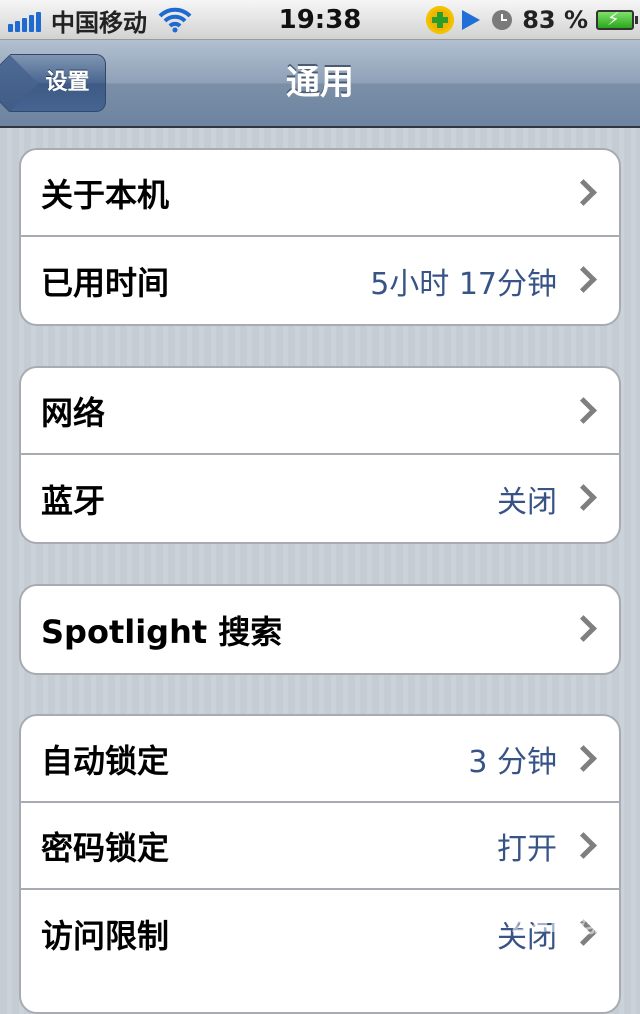  What do you see at coordinates (320, 280) in the screenshot?
I see `row-usage: 已用时间 5小时 17分钟` at bounding box center [320, 280].